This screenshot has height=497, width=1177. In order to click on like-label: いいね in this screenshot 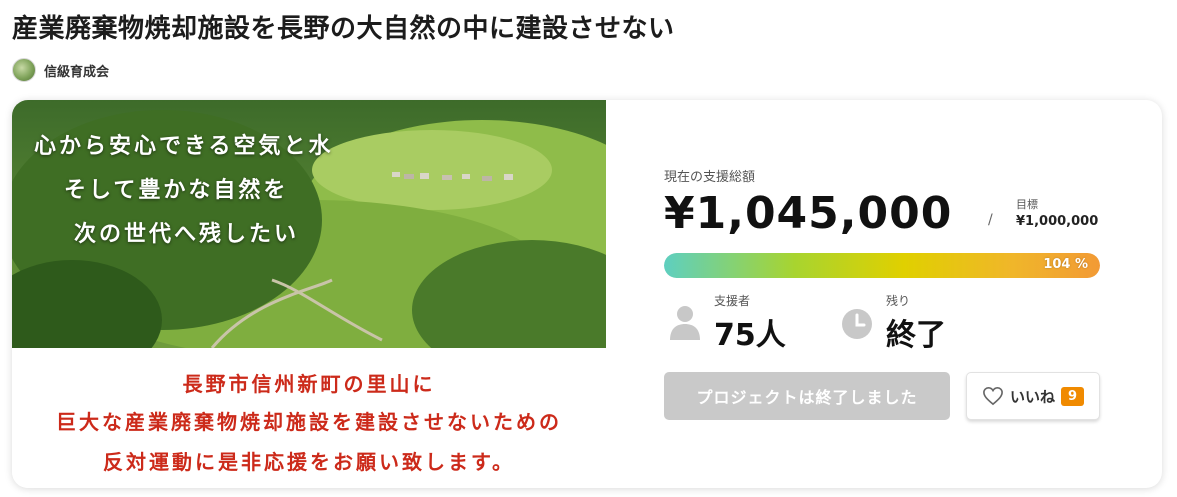, I will do `click(1032, 396)`.